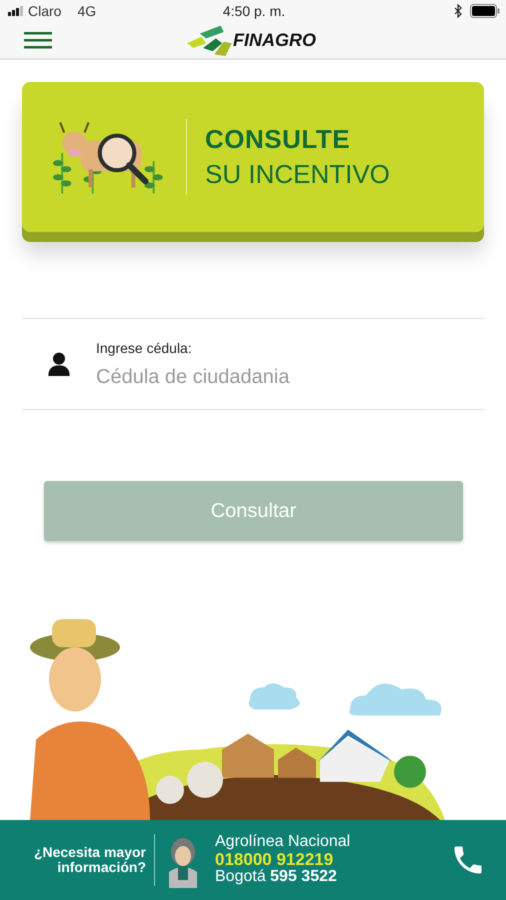 This screenshot has height=900, width=506. Describe the element at coordinates (485, 11) in the screenshot. I see `battery-icon` at that location.